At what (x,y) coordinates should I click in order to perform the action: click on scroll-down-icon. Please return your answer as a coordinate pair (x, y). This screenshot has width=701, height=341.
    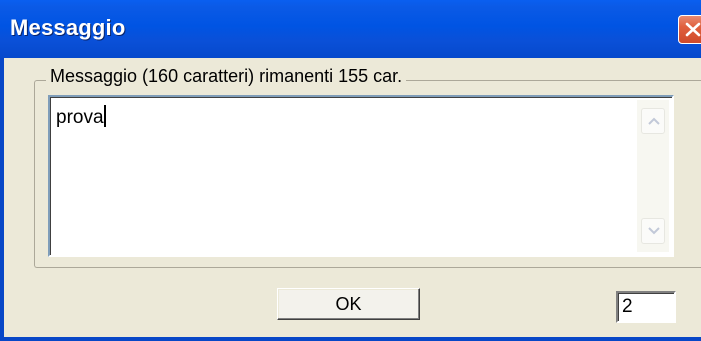
    Looking at the image, I should click on (654, 231).